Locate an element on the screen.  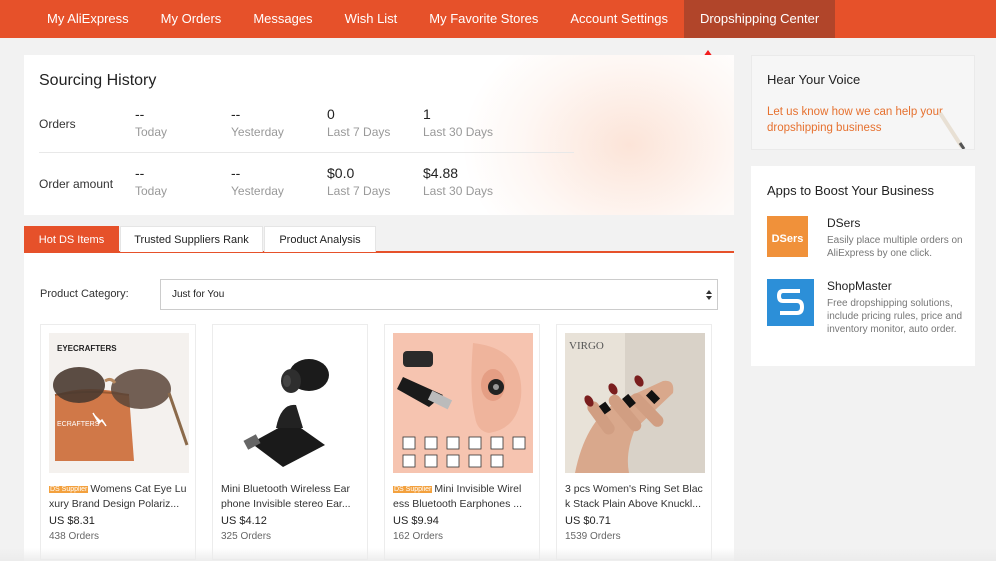
product-category-select: Just for You is located at coordinates (439, 294).